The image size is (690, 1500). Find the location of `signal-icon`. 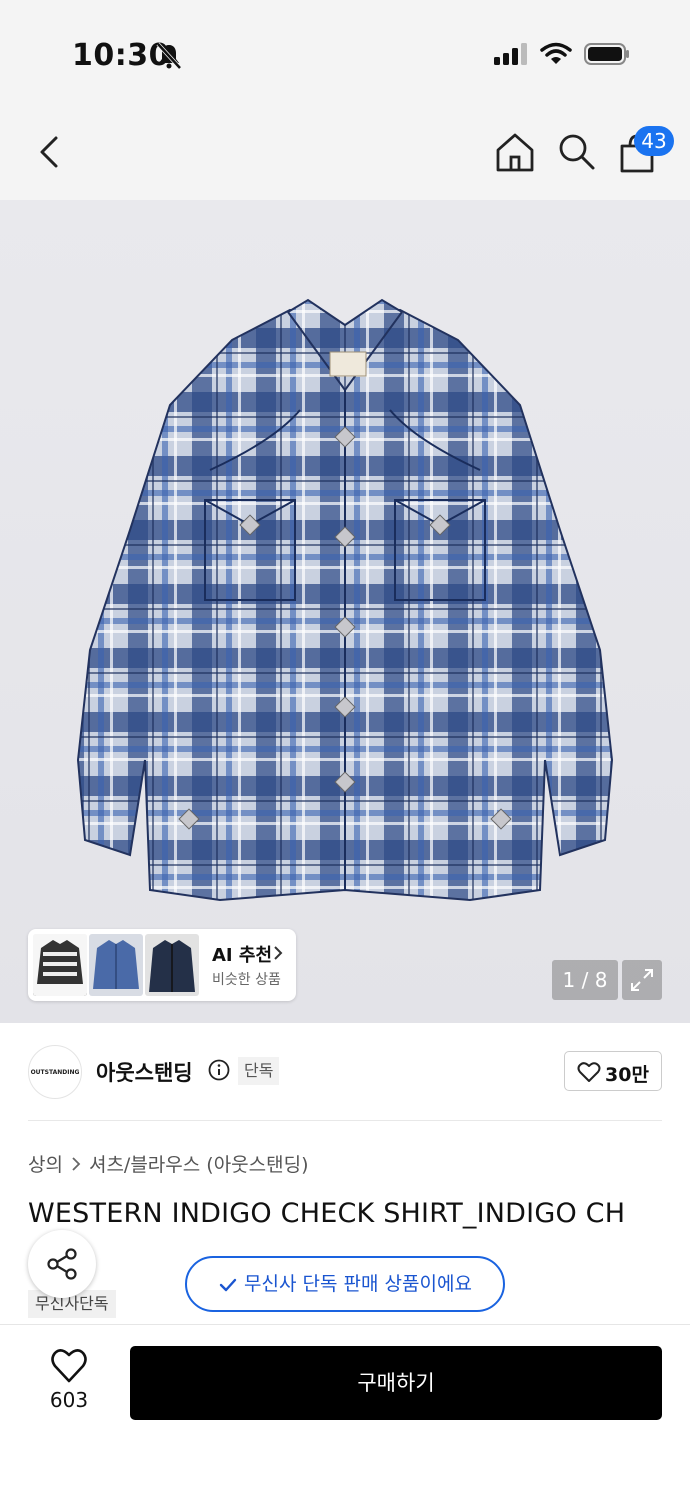

signal-icon is located at coordinates (510, 54).